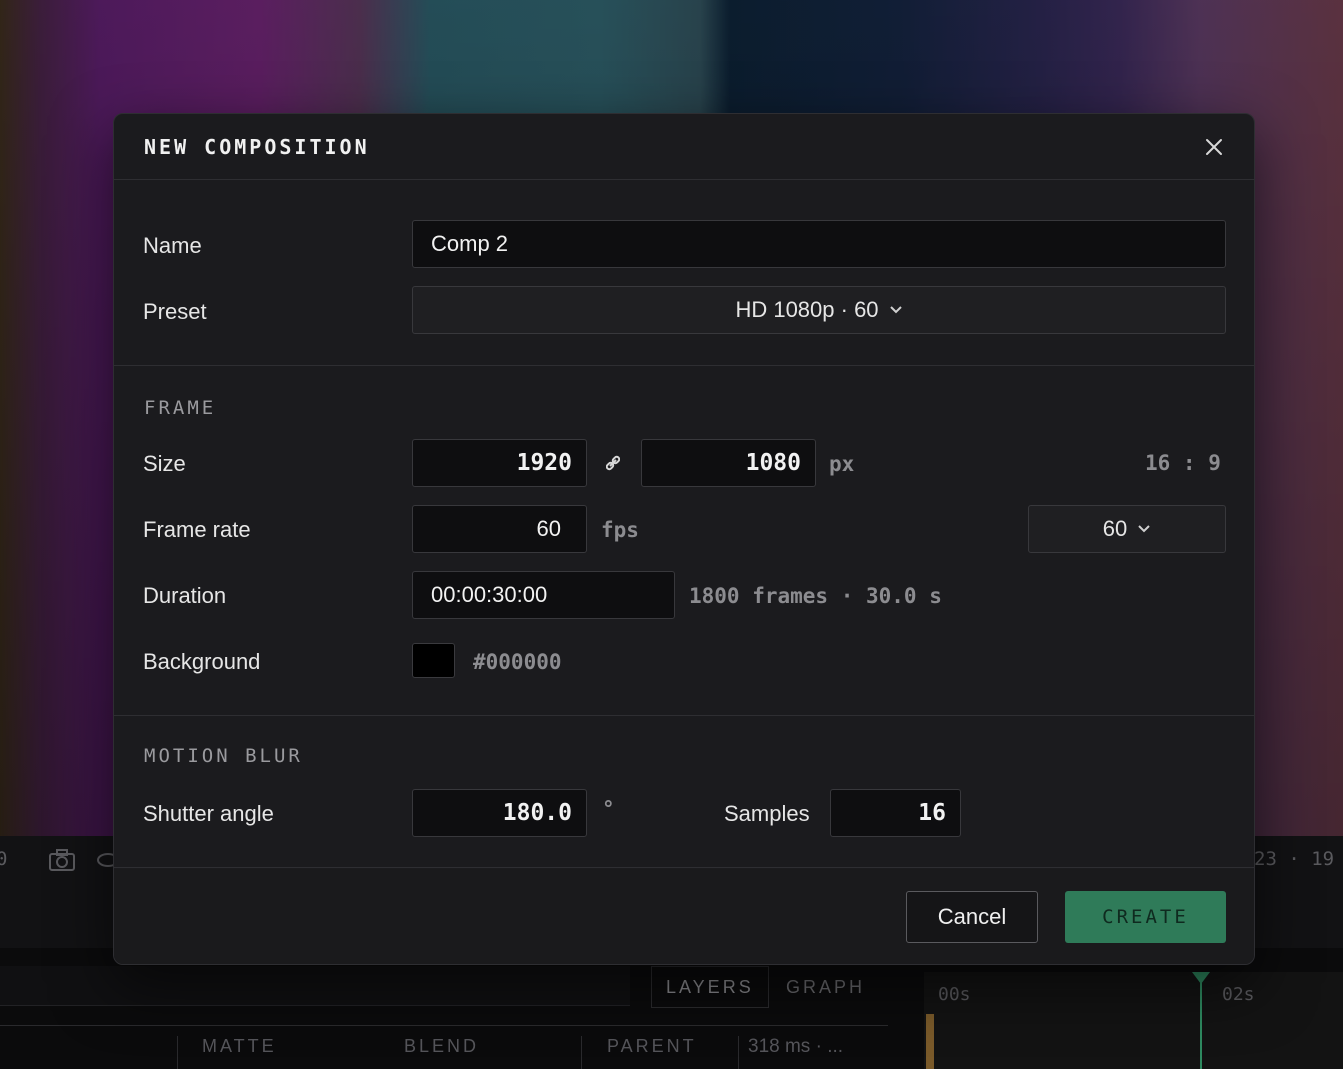 The image size is (1343, 1069). I want to click on close-icon, so click(1214, 147).